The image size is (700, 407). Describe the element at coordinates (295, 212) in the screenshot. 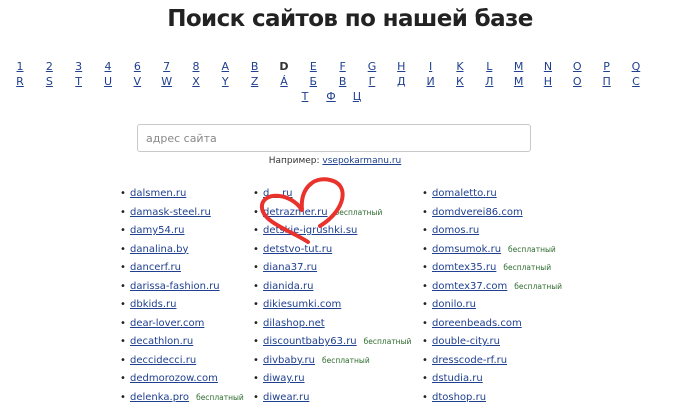

I see `site-link: detrazmer.ru` at that location.